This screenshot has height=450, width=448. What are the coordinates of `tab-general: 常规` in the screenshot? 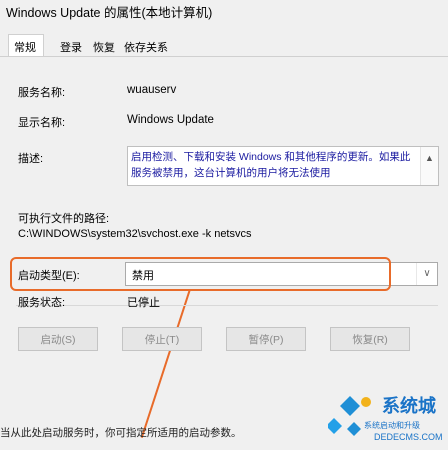 It's located at (25, 47).